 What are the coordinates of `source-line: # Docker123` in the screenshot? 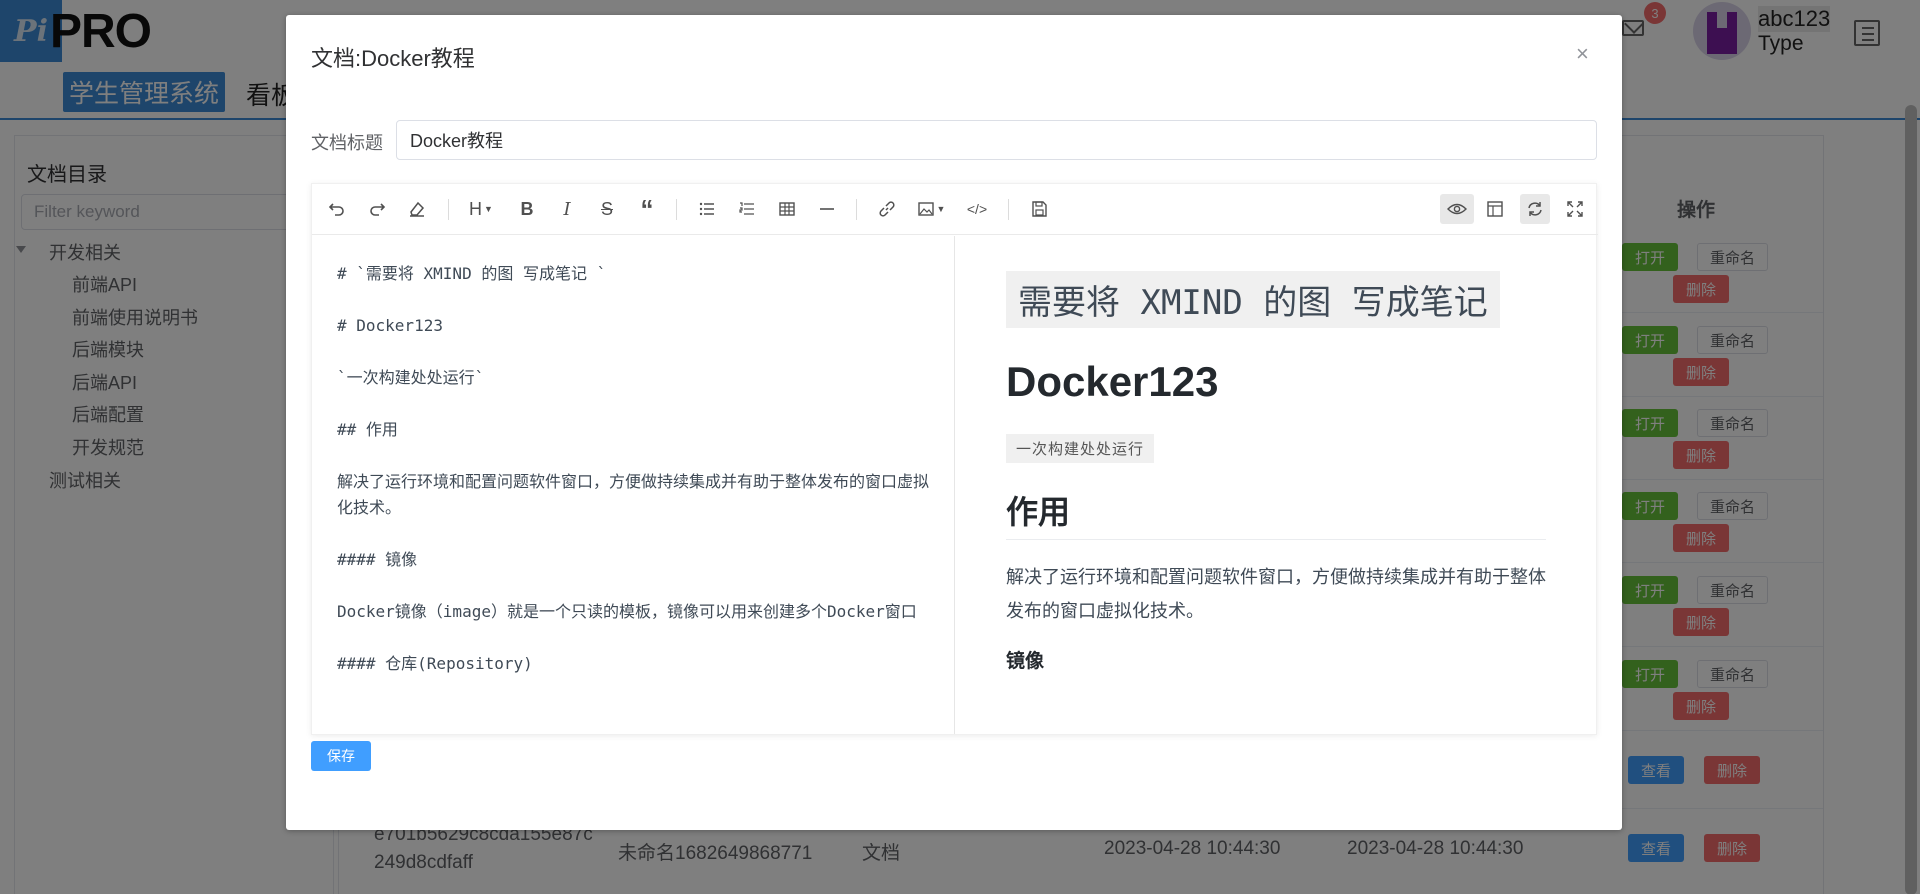 It's located at (390, 325).